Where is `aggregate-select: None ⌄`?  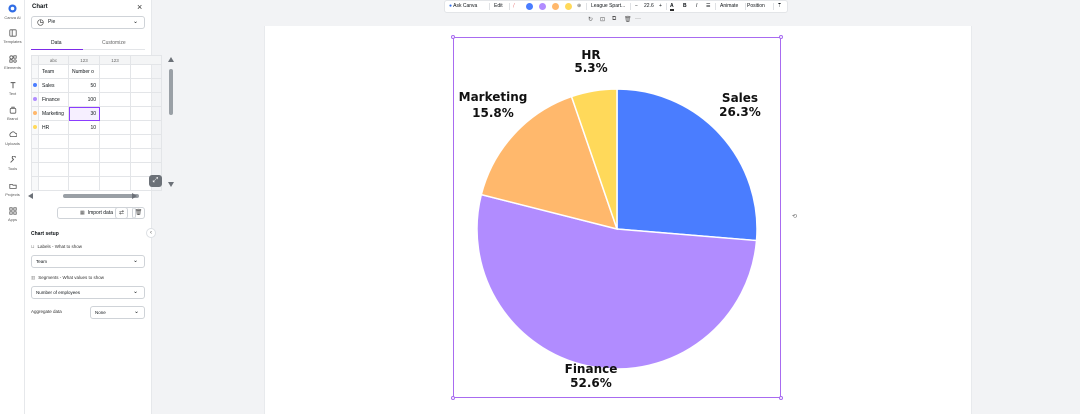
aggregate-select: None ⌄ is located at coordinates (117, 312).